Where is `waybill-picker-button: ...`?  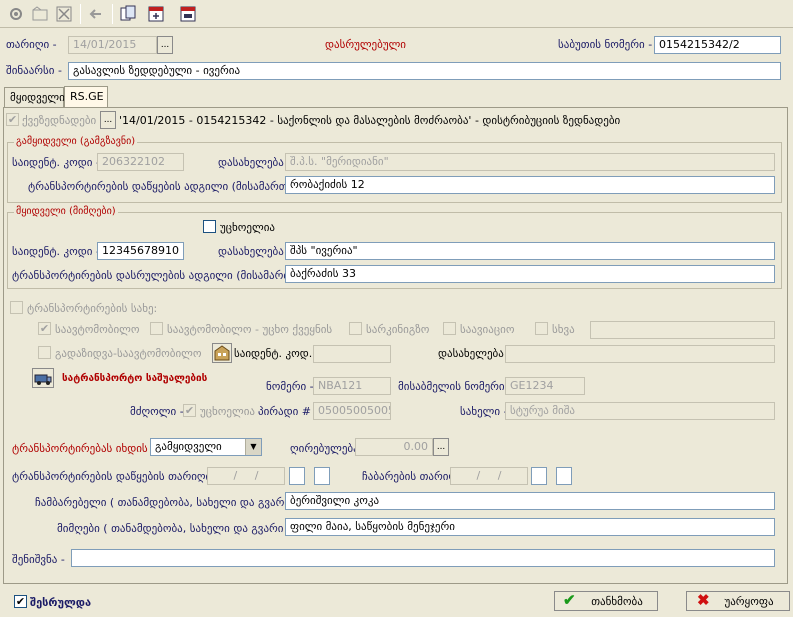 waybill-picker-button: ... is located at coordinates (108, 120).